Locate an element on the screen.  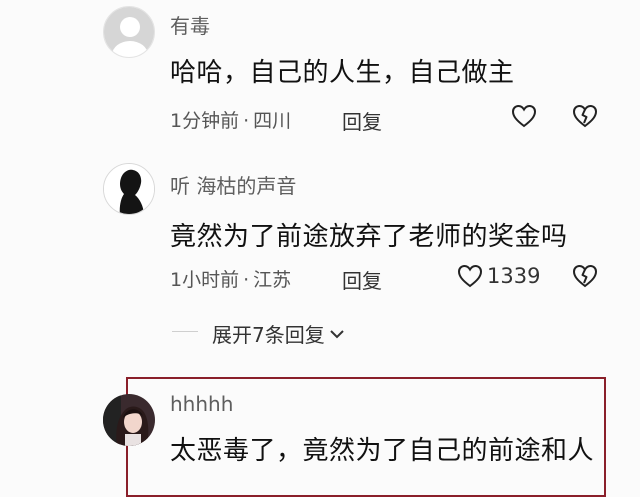
comment-text: 哈哈，自己的人生，自己做主 is located at coordinates (342, 73).